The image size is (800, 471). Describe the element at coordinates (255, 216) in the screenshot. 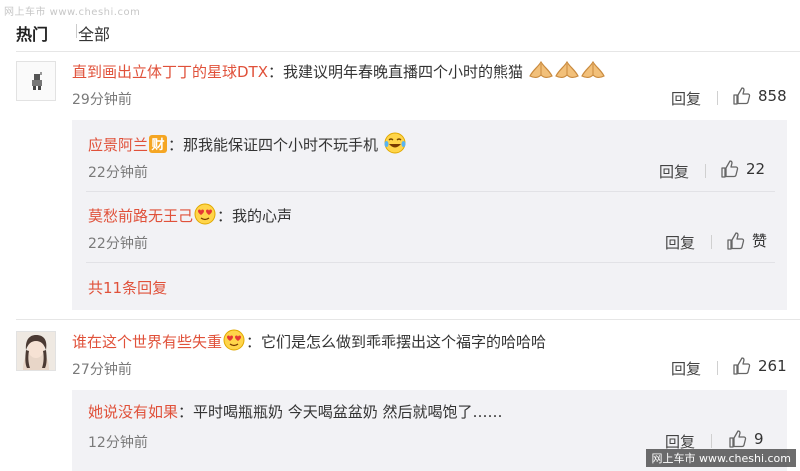

I see `reply-text: ：我的心声` at that location.